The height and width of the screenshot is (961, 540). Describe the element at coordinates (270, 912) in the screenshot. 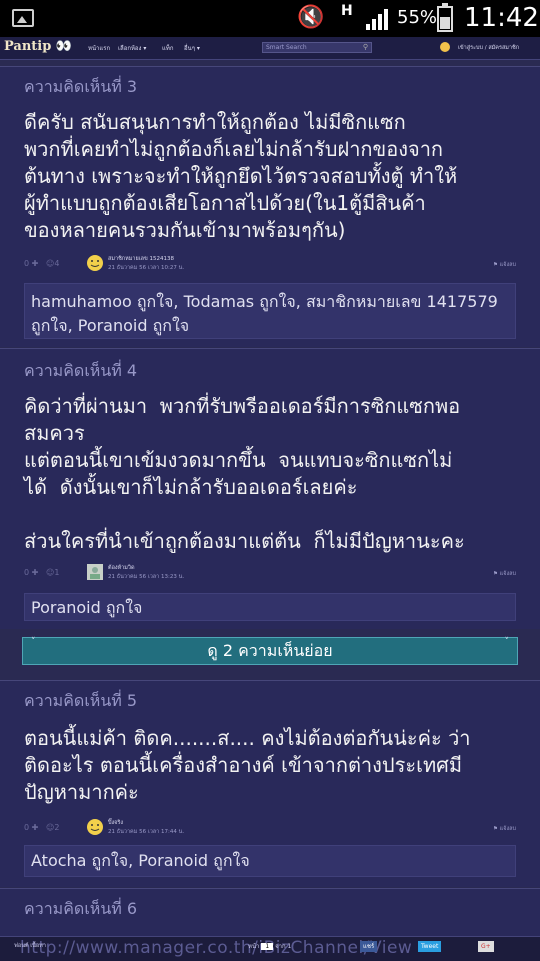

I see `comment-card: ความคิดเห็นที่ 6` at that location.